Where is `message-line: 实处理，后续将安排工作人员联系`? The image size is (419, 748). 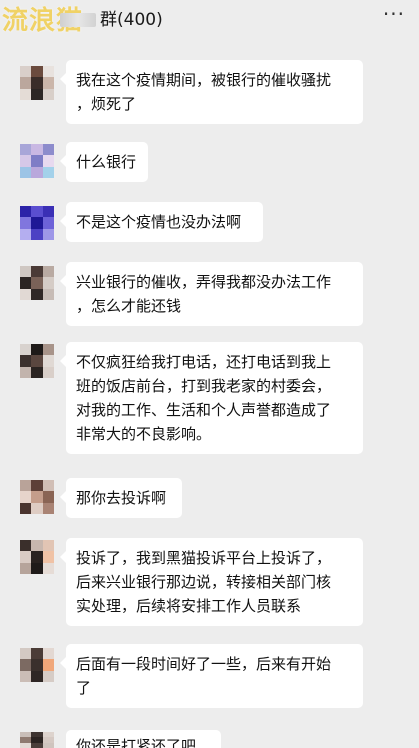
message-line: 实处理，后续将安排工作人员联系 is located at coordinates (189, 606).